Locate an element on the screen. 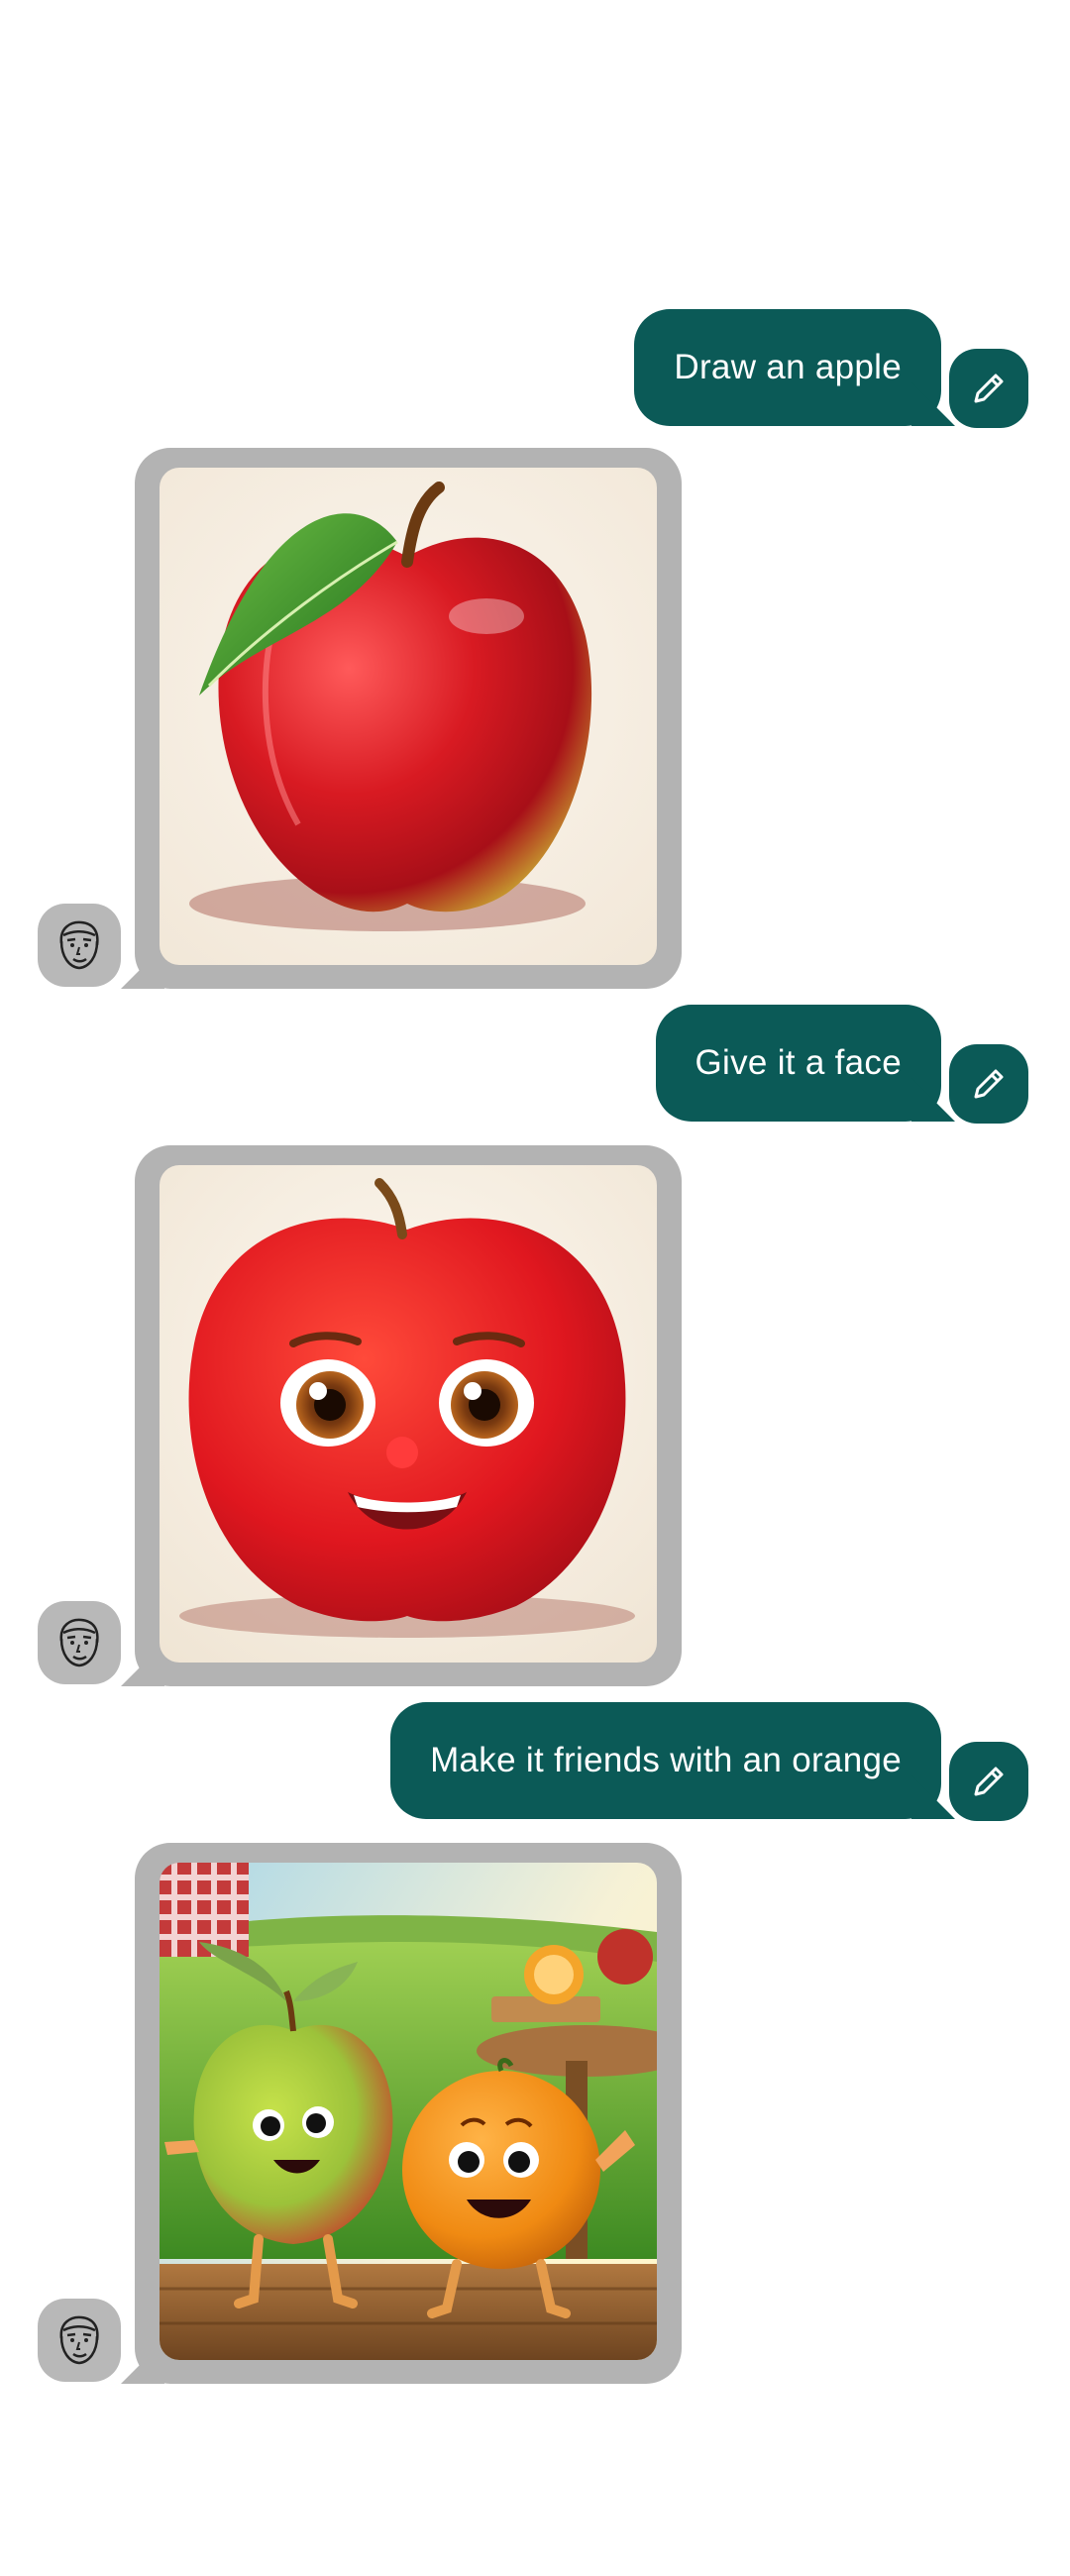 This screenshot has width=1070, height=2576. user-message-bubble: Draw an apple is located at coordinates (794, 368).